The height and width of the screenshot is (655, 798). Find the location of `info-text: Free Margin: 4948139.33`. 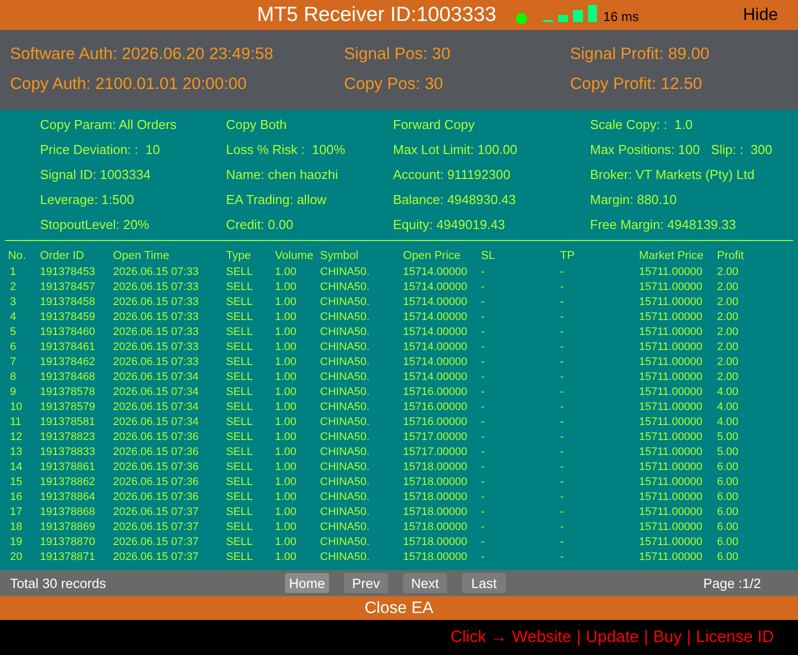

info-text: Free Margin: 4948139.33 is located at coordinates (663, 224).